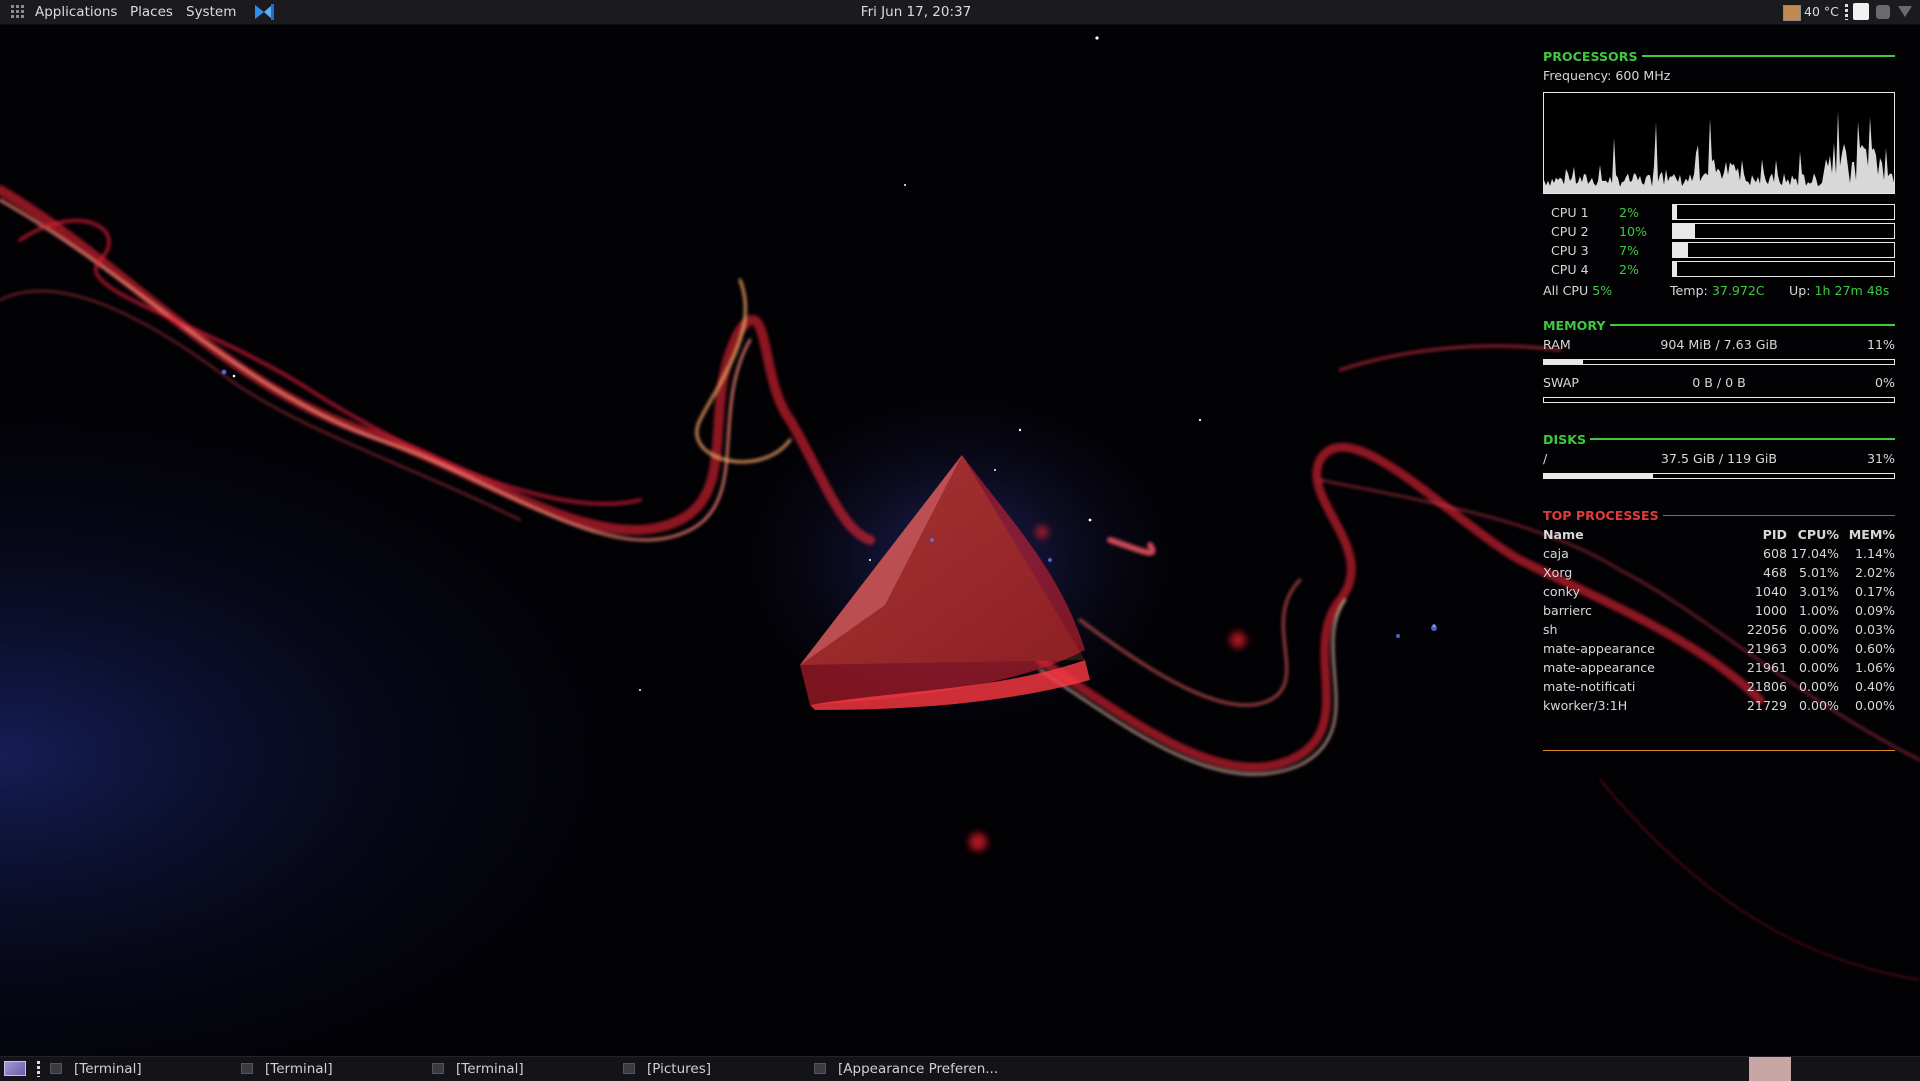  What do you see at coordinates (1814, 553) in the screenshot?
I see `process-cpu: 17.04%` at bounding box center [1814, 553].